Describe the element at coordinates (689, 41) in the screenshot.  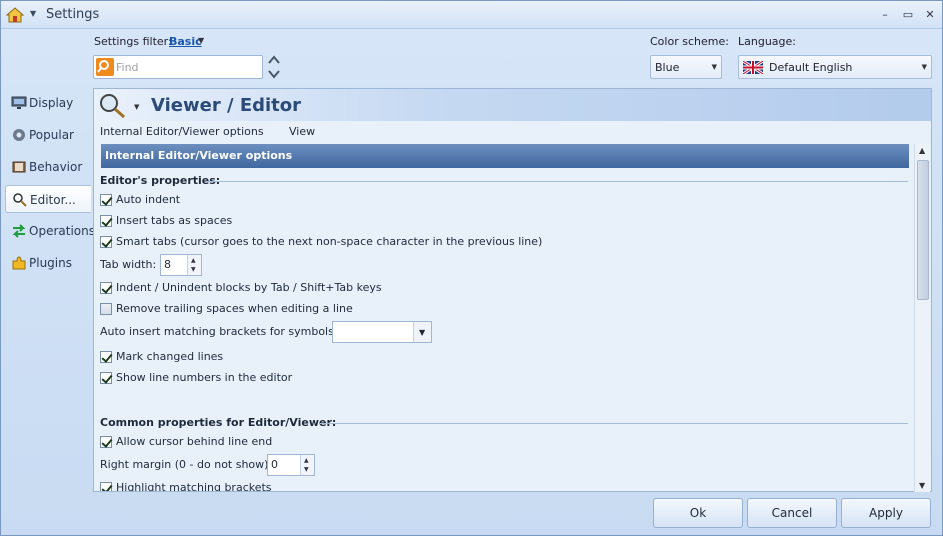
I see `color-scheme-label: Color scheme:` at that location.